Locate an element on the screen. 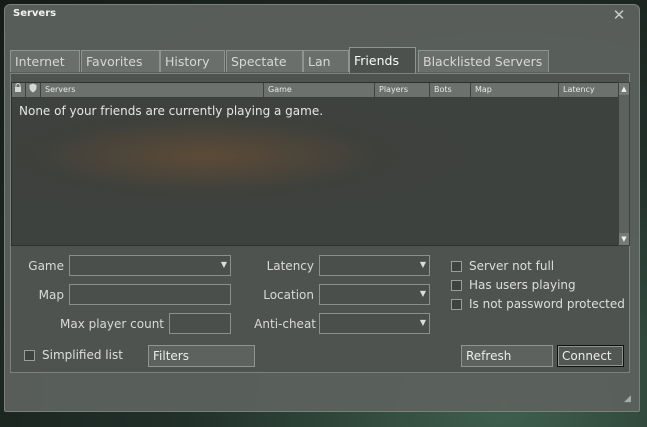 This screenshot has width=647, height=427. tab-history: History is located at coordinates (192, 61).